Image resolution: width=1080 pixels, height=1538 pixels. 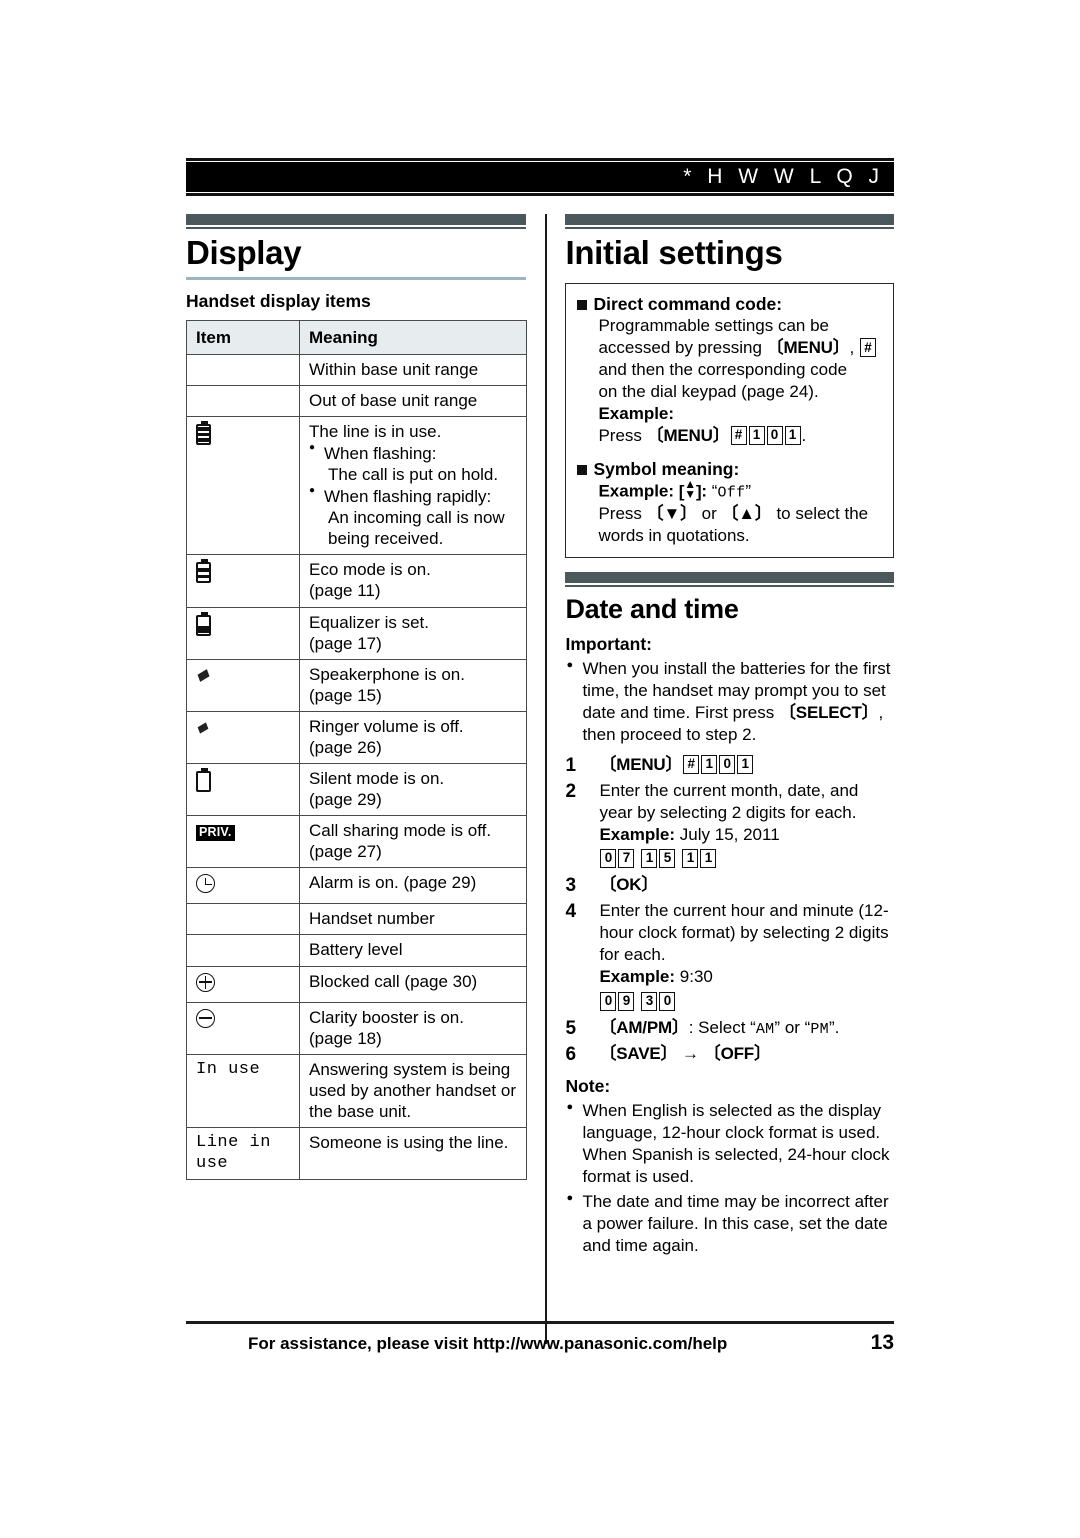 I want to click on symbol-press-word: Press, so click(x=620, y=513).